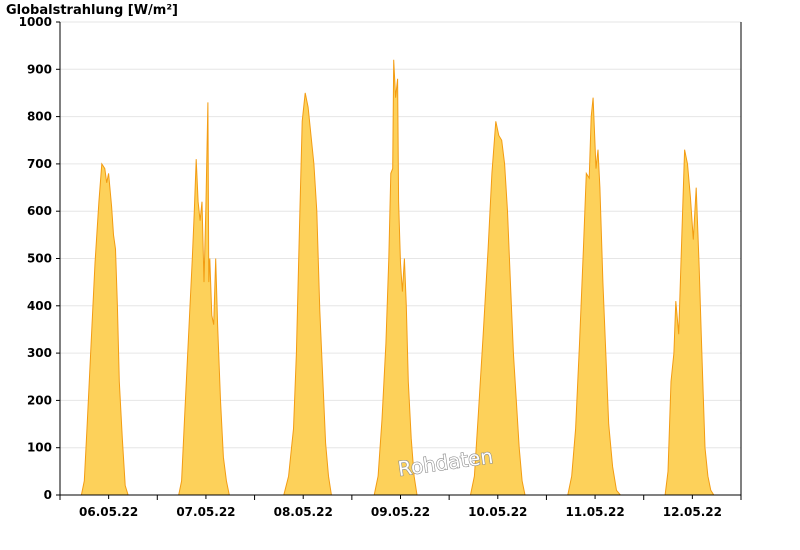 The image size is (800, 550). Describe the element at coordinates (39, 69) in the screenshot. I see `y-tick-label: 900` at that location.